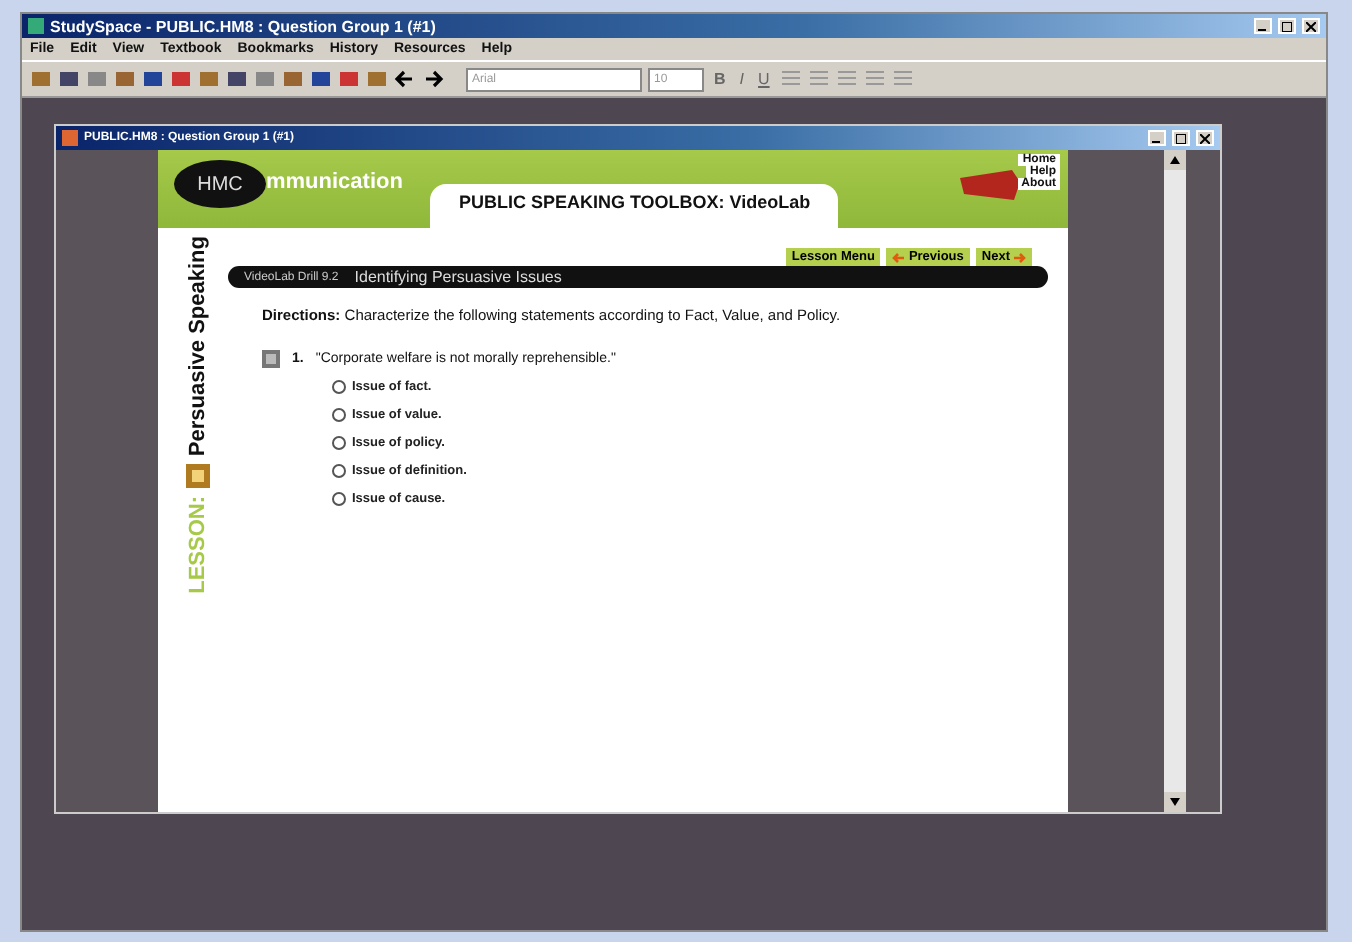 The height and width of the screenshot is (942, 1352). Describe the element at coordinates (1175, 481) in the screenshot. I see `scrollbar` at that location.